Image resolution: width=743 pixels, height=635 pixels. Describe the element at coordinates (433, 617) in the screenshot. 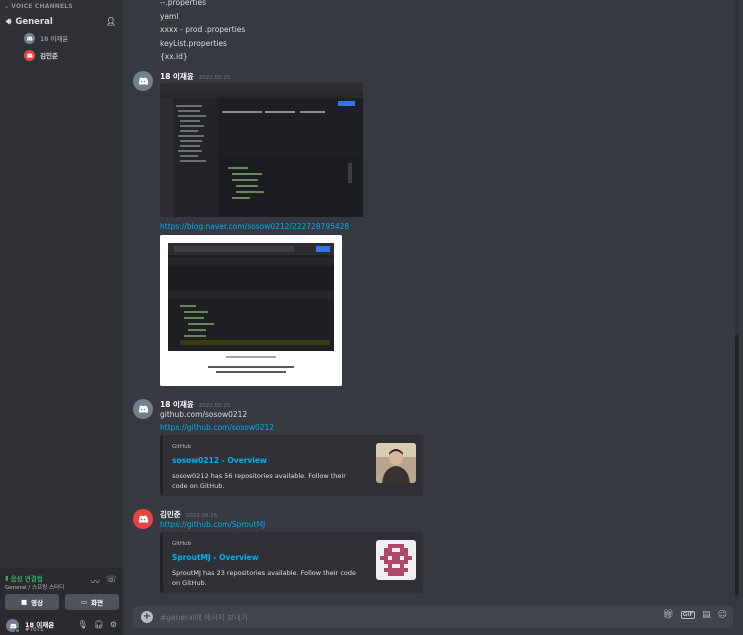

I see `message-composer: + #general에 메시지 보내기 🎁︎ GIF ▤ ☺` at that location.